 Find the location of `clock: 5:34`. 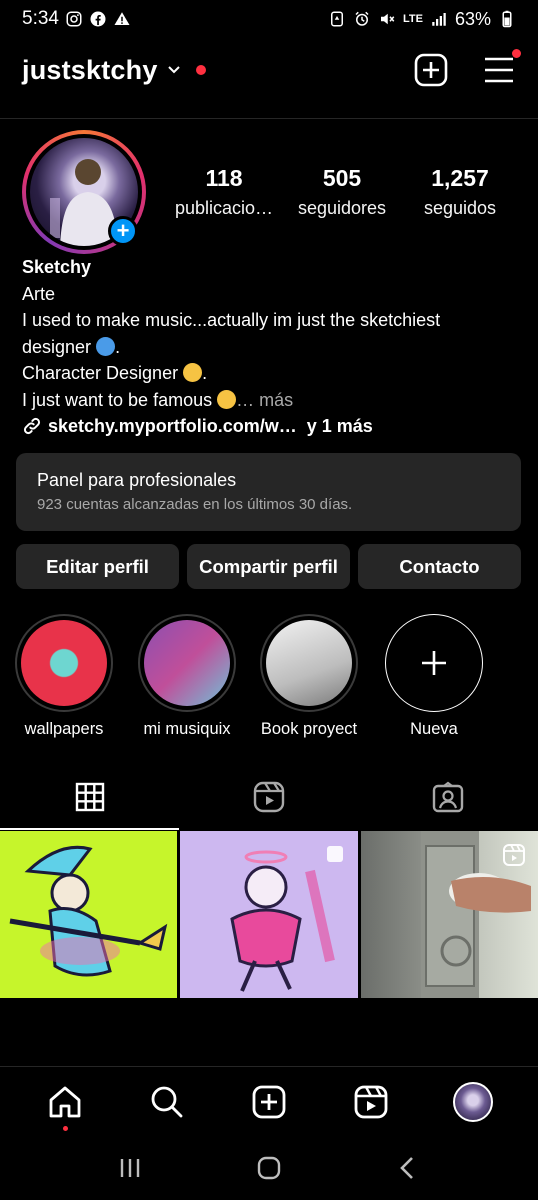

clock: 5:34 is located at coordinates (40, 18).